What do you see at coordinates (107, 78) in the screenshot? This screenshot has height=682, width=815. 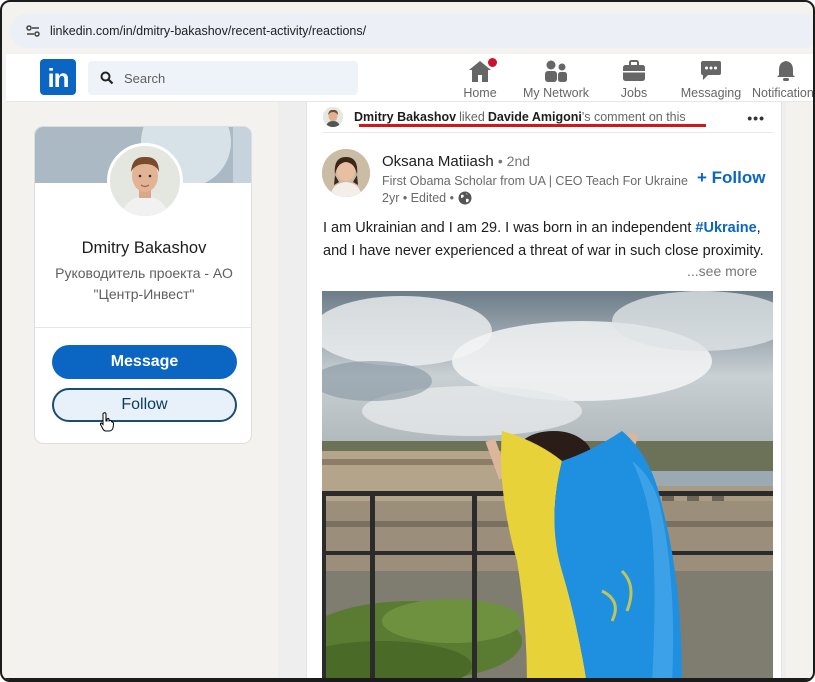 I see `search-icon` at bounding box center [107, 78].